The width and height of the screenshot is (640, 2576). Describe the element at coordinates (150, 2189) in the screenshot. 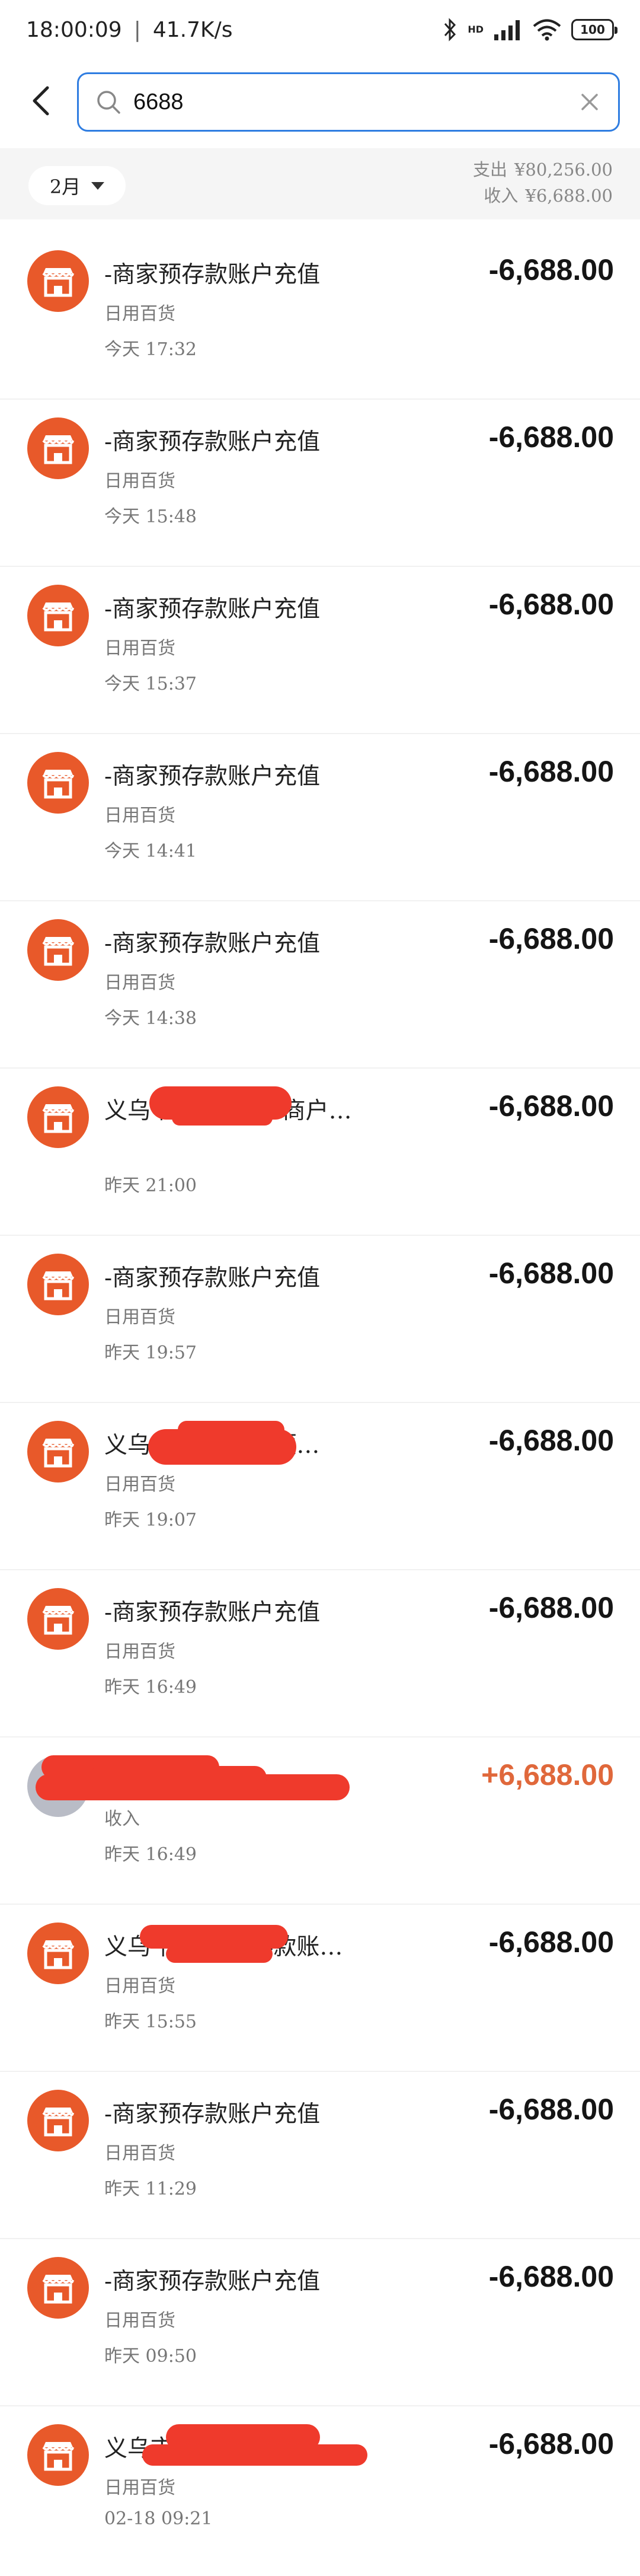

I see `transaction-time: 昨天 11:29` at that location.